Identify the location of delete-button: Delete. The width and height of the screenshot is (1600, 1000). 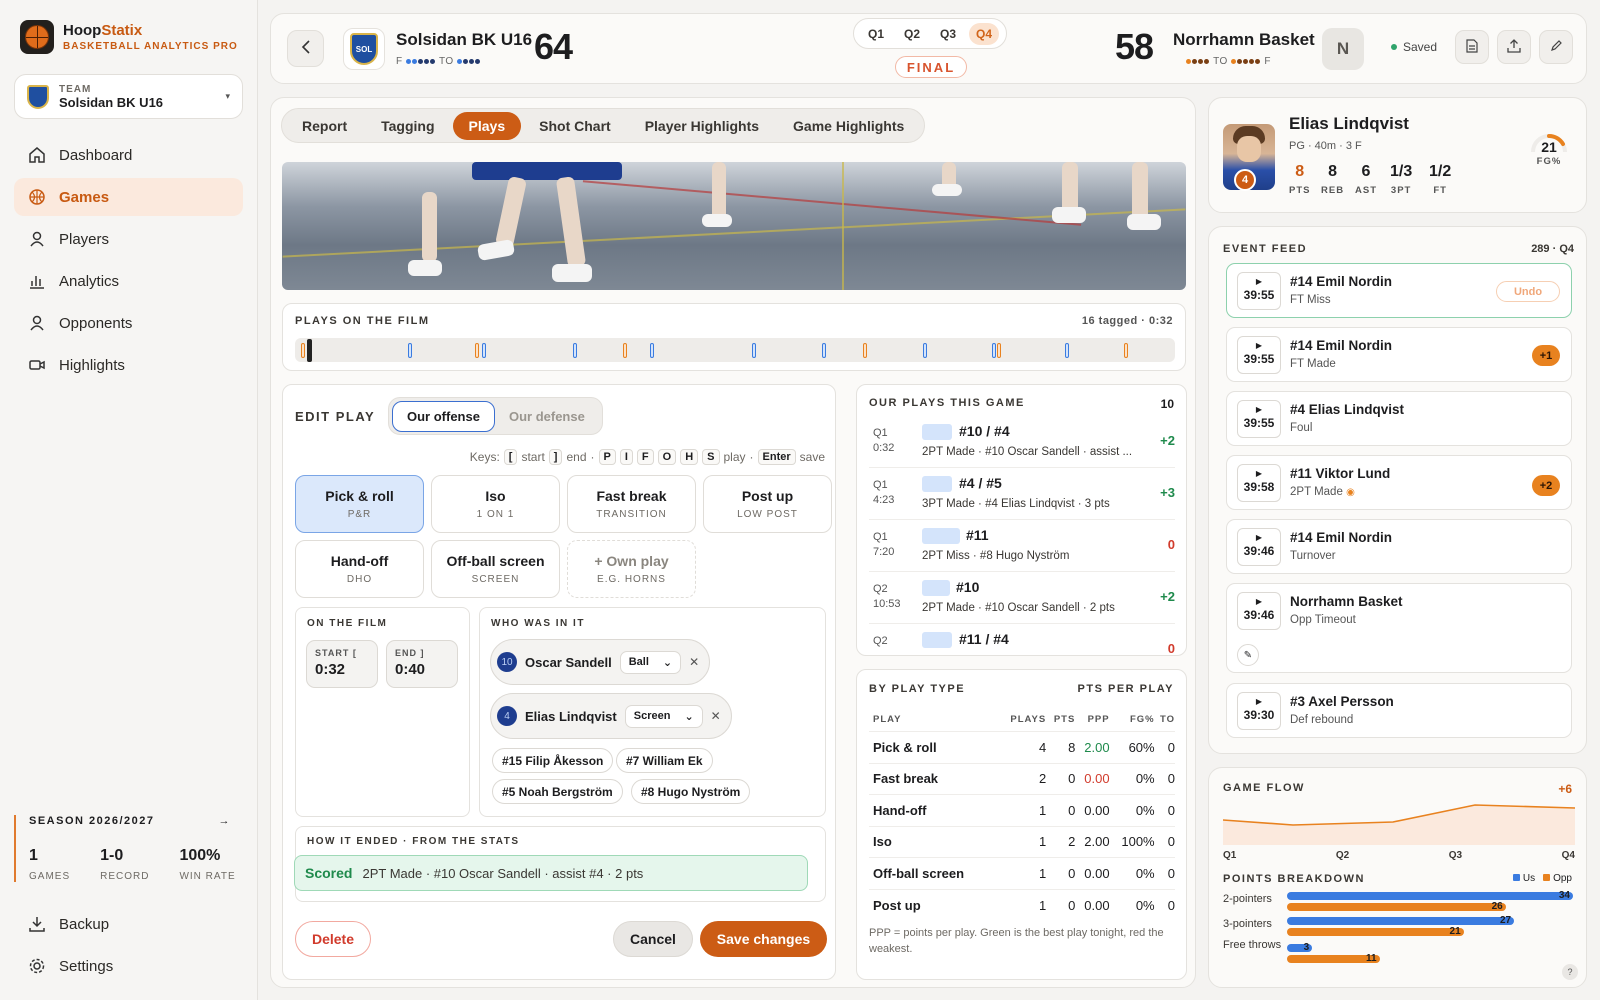
(333, 939).